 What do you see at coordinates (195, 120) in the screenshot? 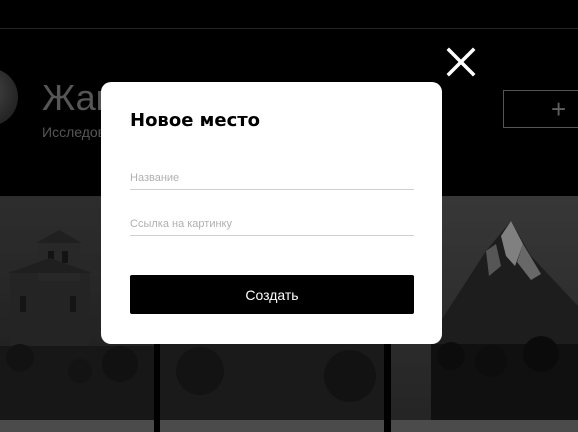
I see `popup-title: Новое место` at bounding box center [195, 120].